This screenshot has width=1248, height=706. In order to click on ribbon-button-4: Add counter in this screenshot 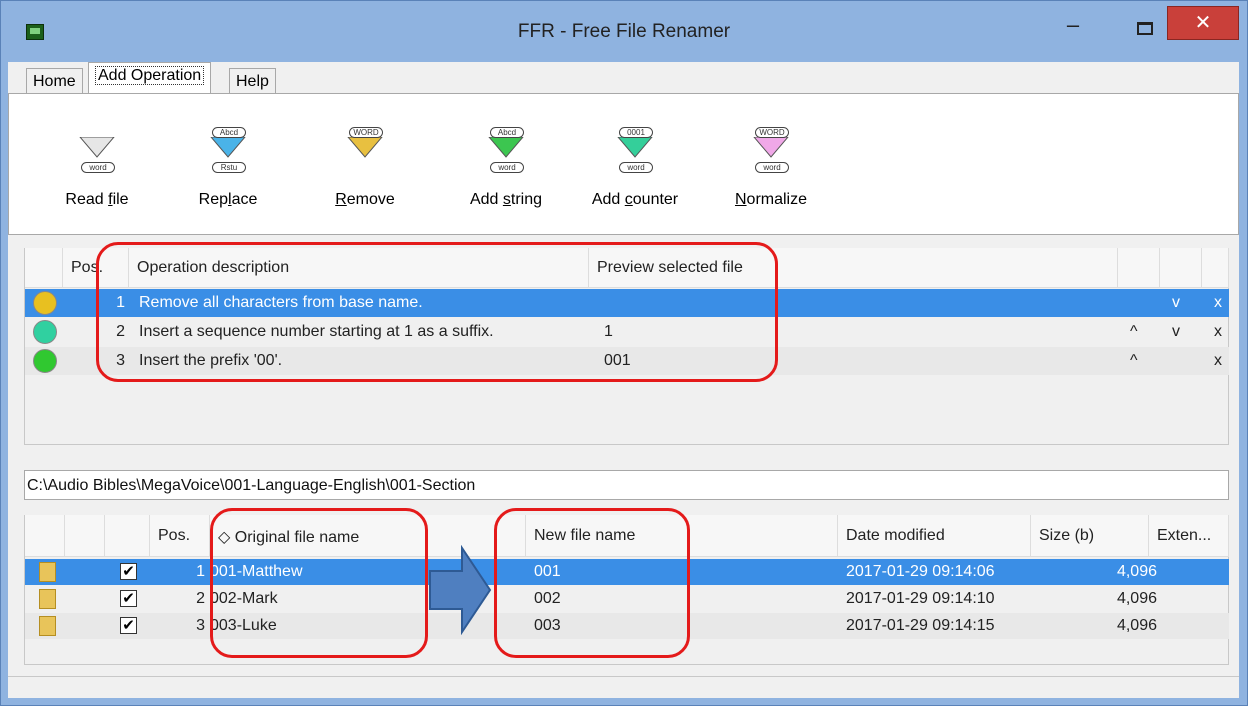, I will do `click(635, 200)`.